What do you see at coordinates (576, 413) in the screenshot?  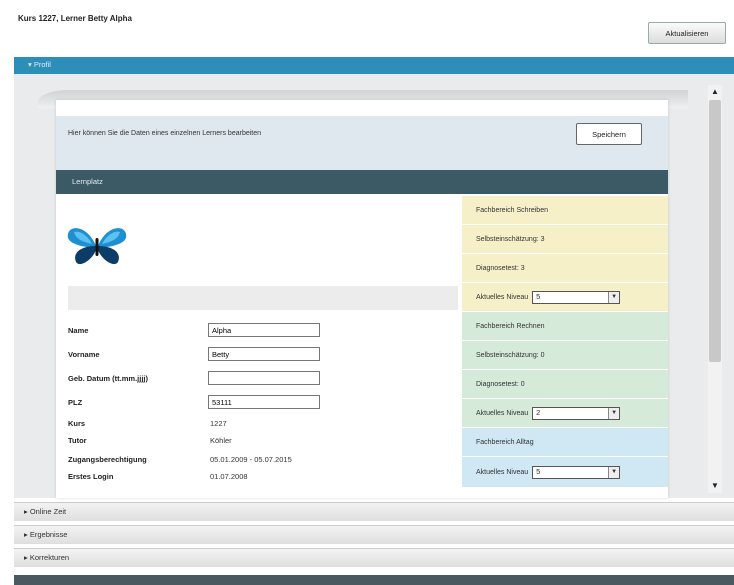 I see `rechnen-niveau-select: 2 ▼` at bounding box center [576, 413].